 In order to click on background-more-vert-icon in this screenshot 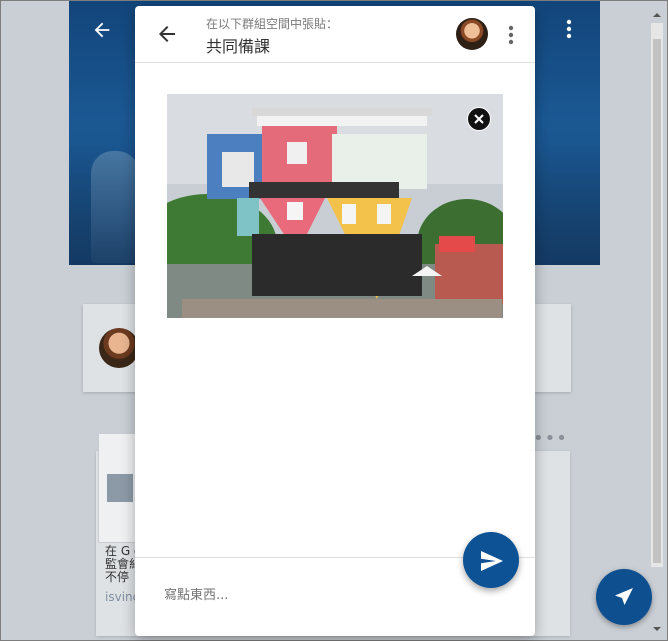, I will do `click(569, 29)`.